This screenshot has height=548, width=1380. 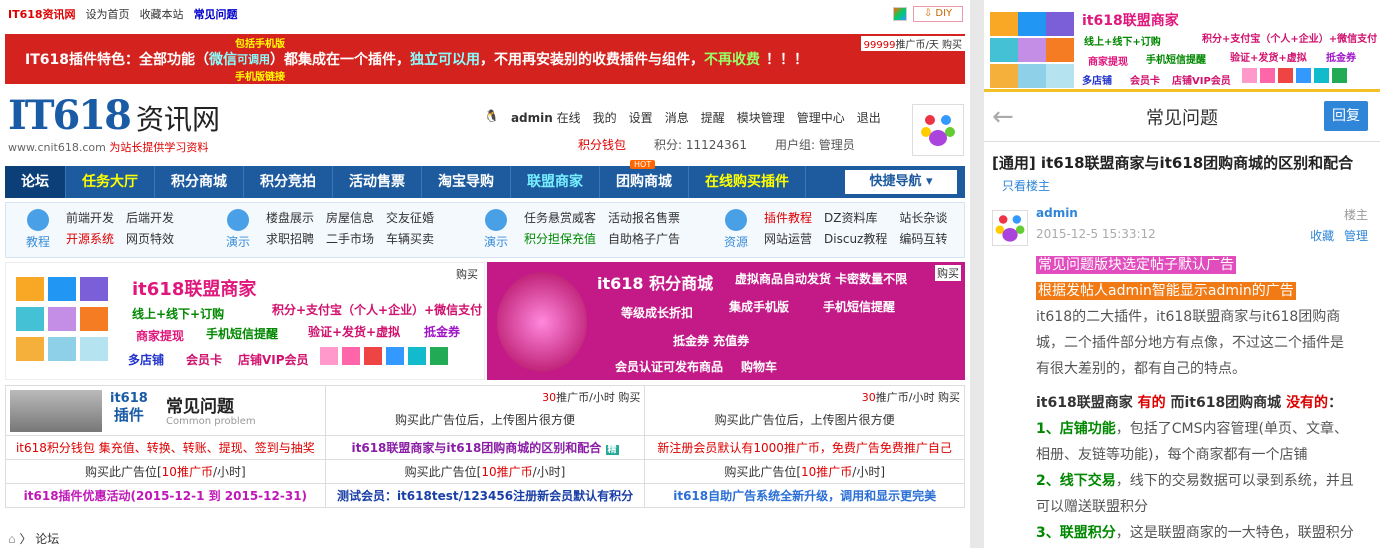 What do you see at coordinates (560, 217) in the screenshot?
I see `cat-link: 任务悬赏威客` at bounding box center [560, 217].